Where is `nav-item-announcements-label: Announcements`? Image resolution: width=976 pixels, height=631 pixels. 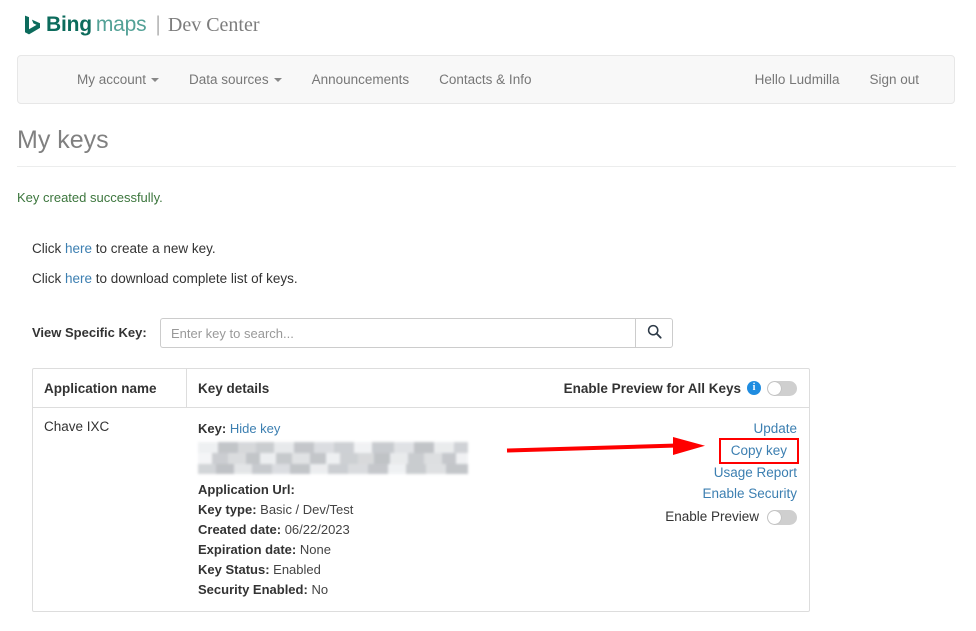
nav-item-announcements-label: Announcements is located at coordinates (360, 79).